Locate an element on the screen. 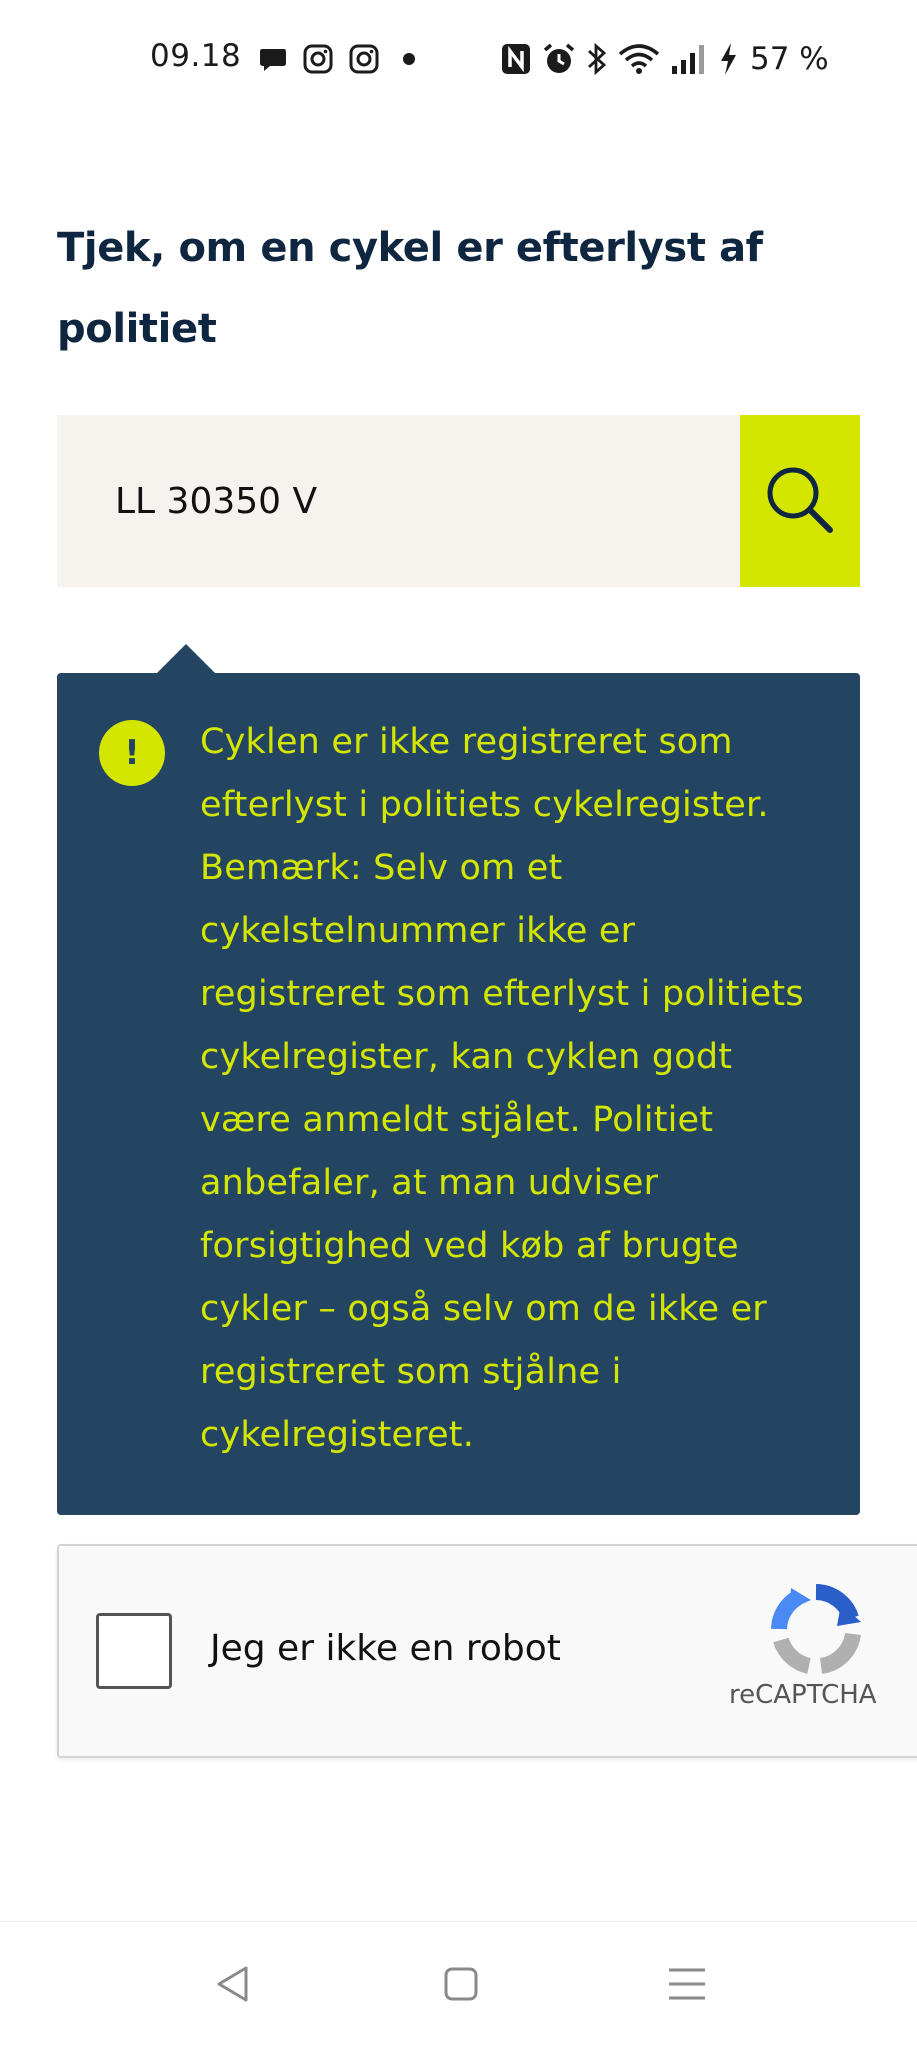 This screenshot has height=2049, width=917. exclamation-icon: ! is located at coordinates (132, 753).